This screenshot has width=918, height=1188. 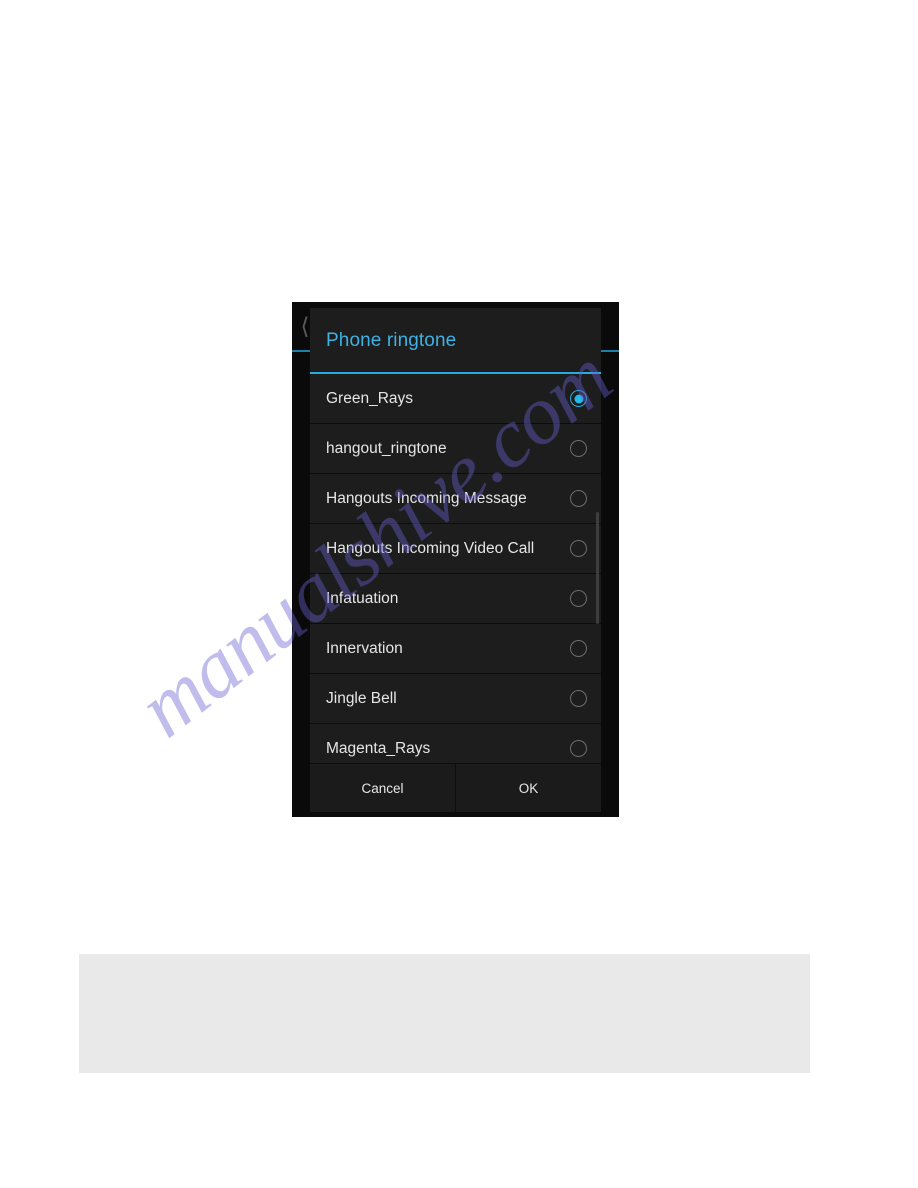 I want to click on dialog-title: Phone ringtone, so click(x=391, y=340).